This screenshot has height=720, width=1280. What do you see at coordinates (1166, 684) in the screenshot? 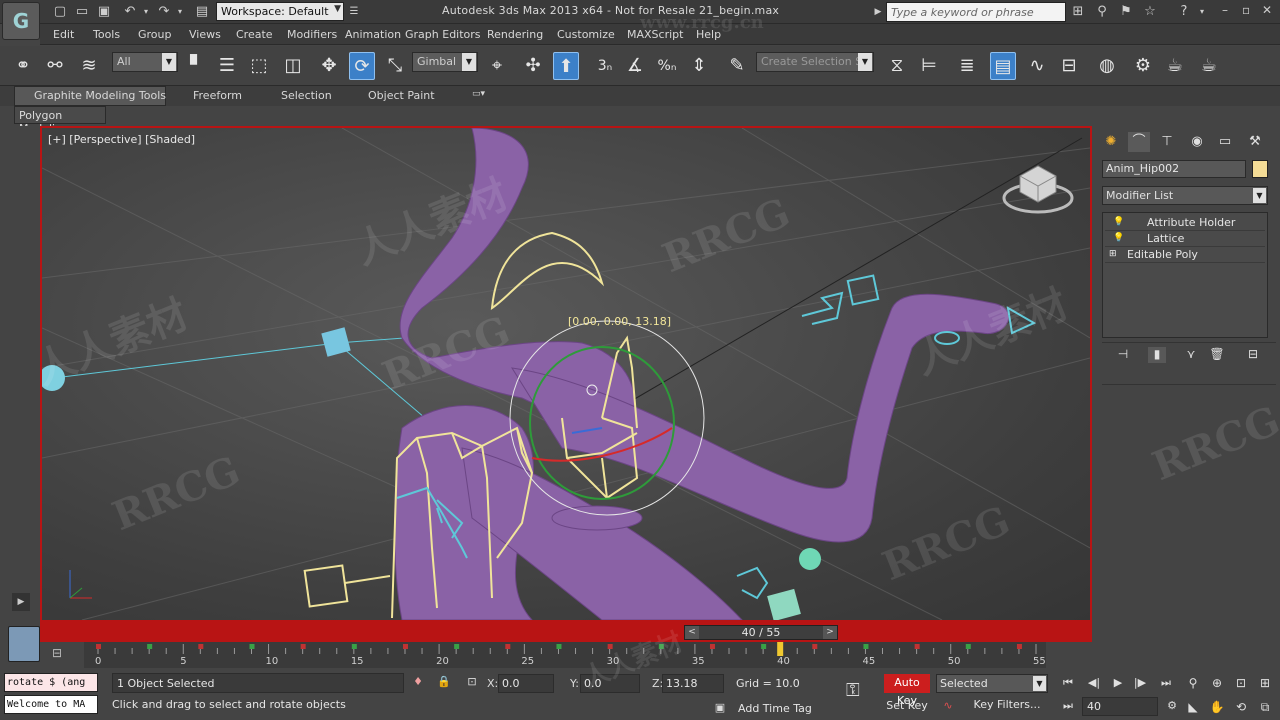
I see `go-to-end-icon: ⏭` at bounding box center [1166, 684].